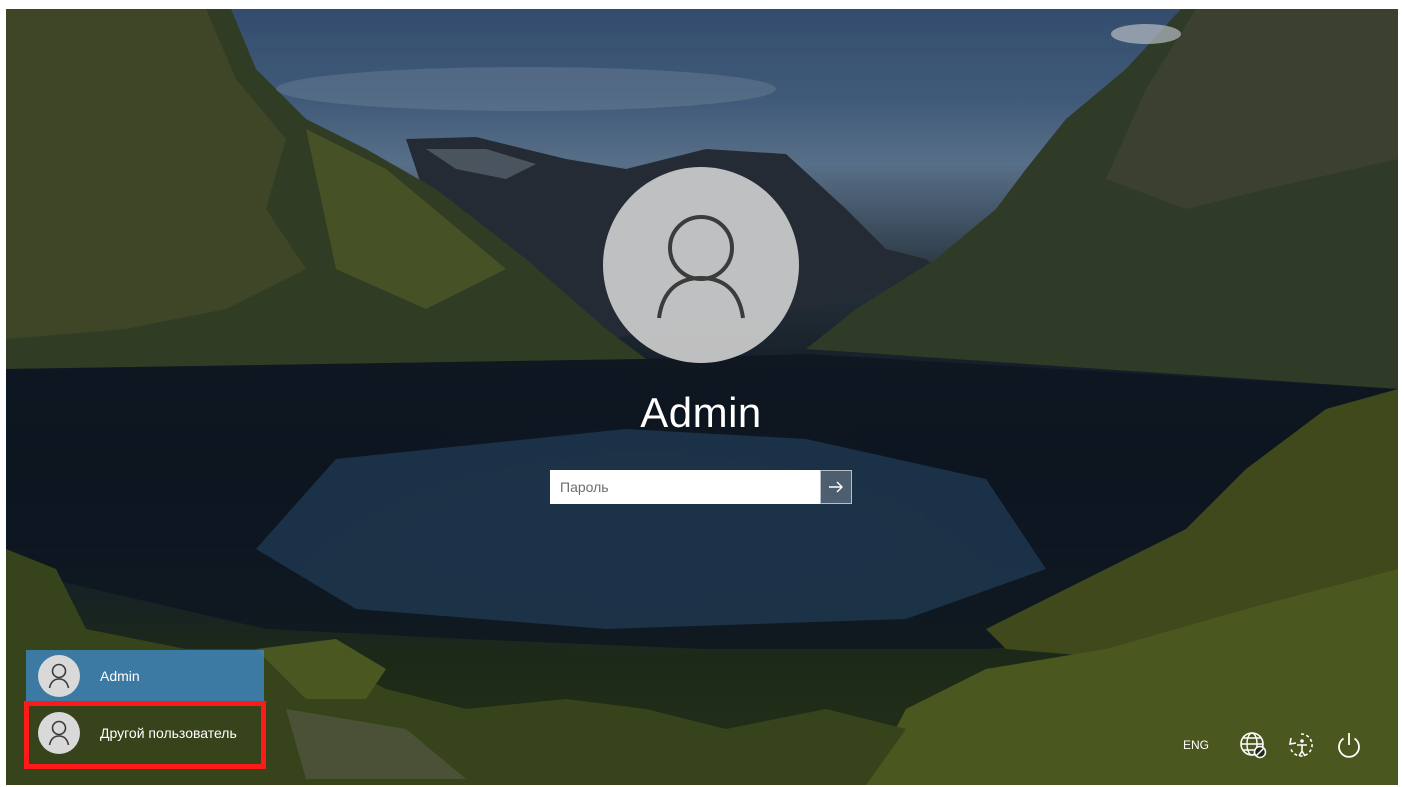 This screenshot has height=787, width=1405. I want to click on user-tile-other-user: Другой пользователь, so click(145, 733).